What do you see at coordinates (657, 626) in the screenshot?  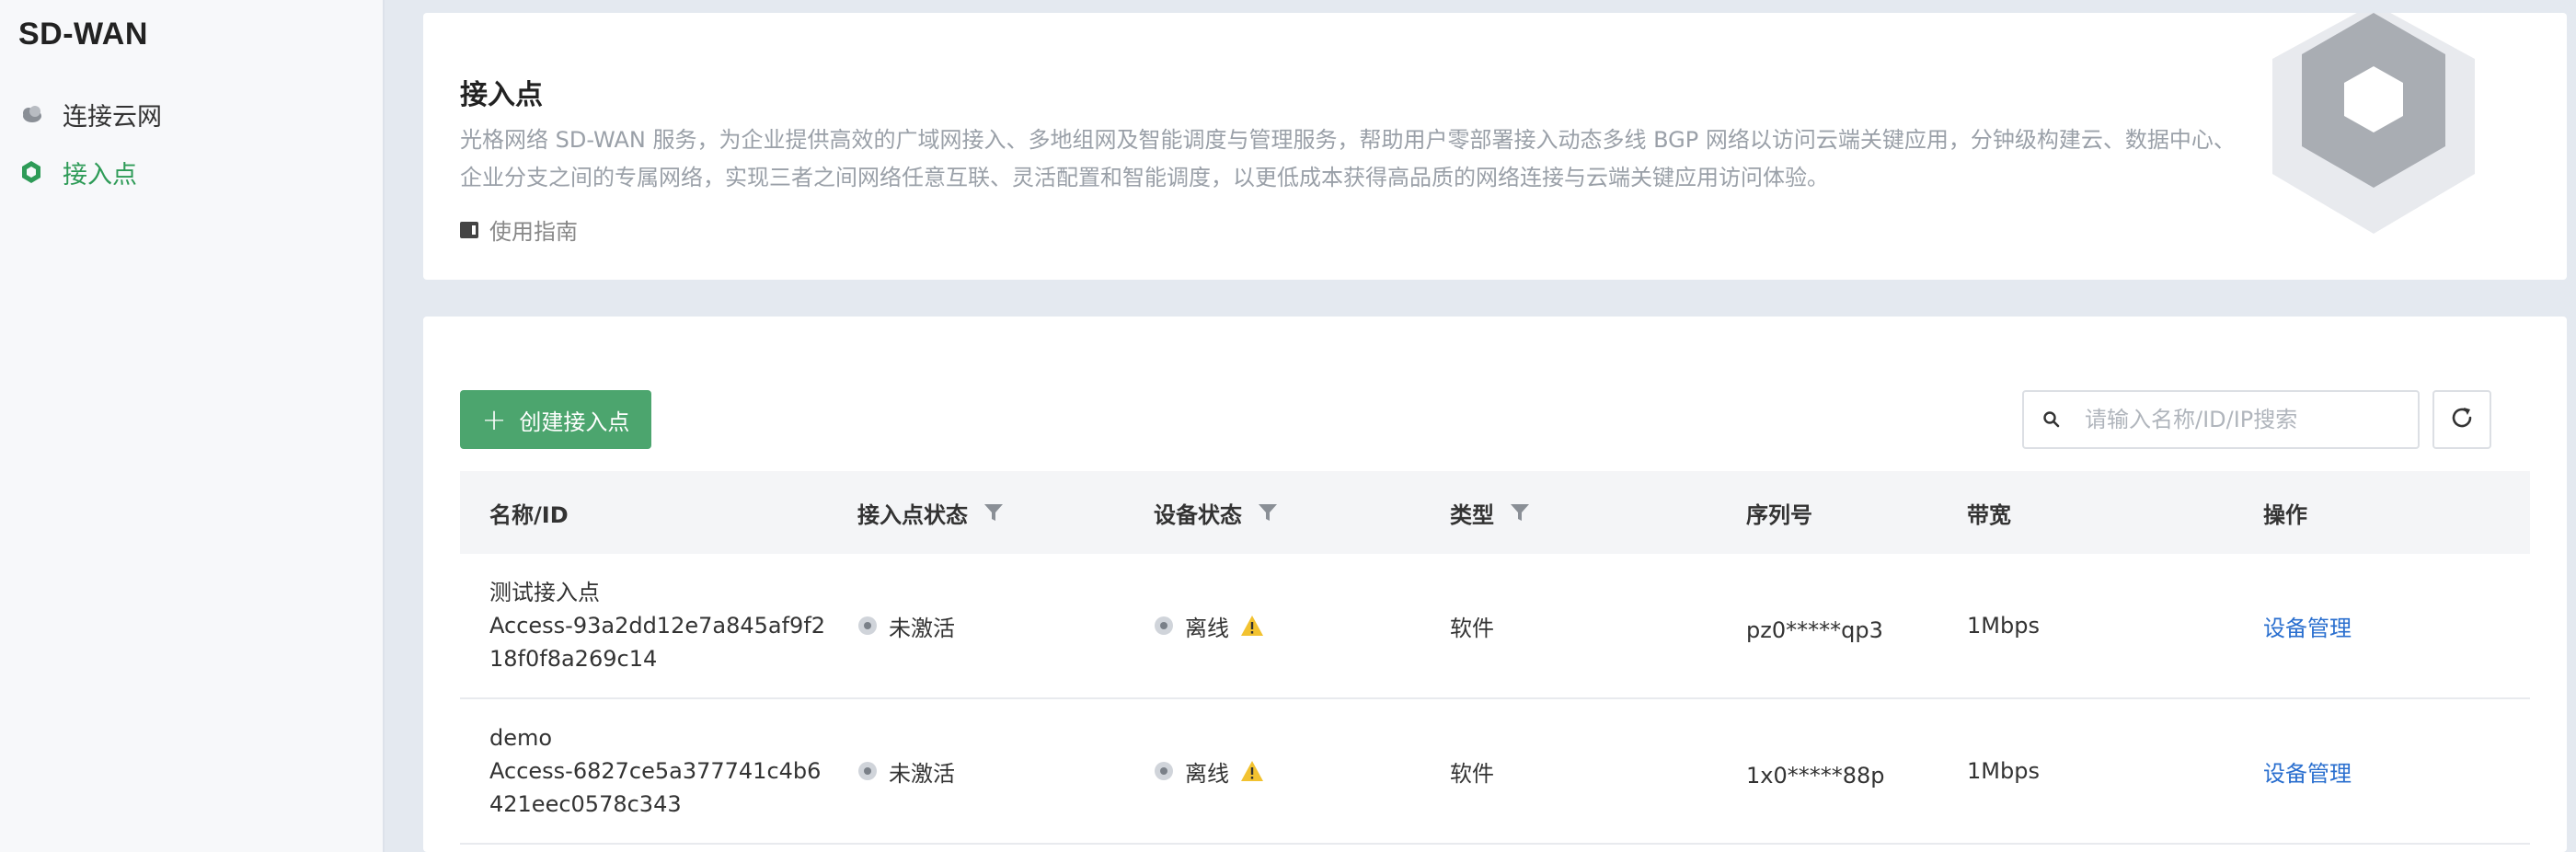 I see `access-point-id: Access-93a2dd12e7a845af9f2` at bounding box center [657, 626].